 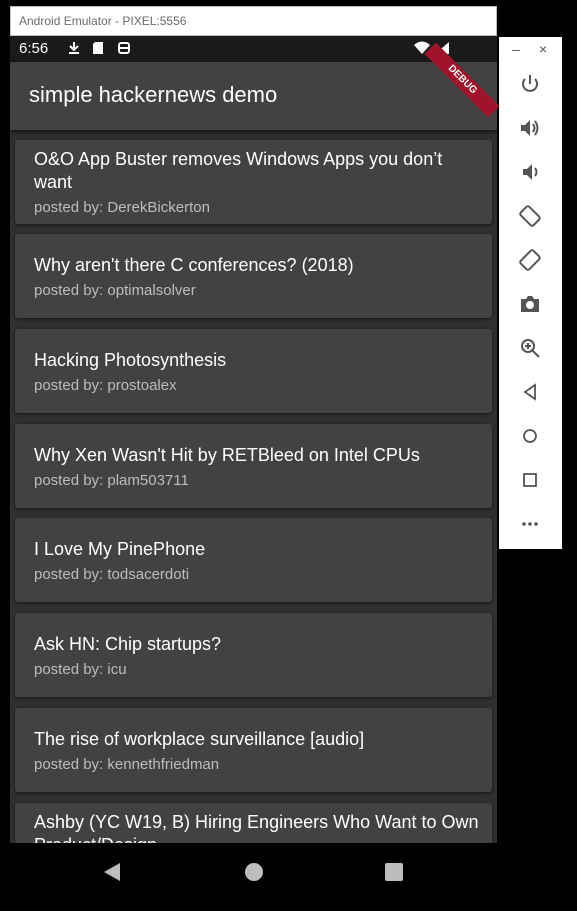 I want to click on camera-icon, so click(x=530, y=304).